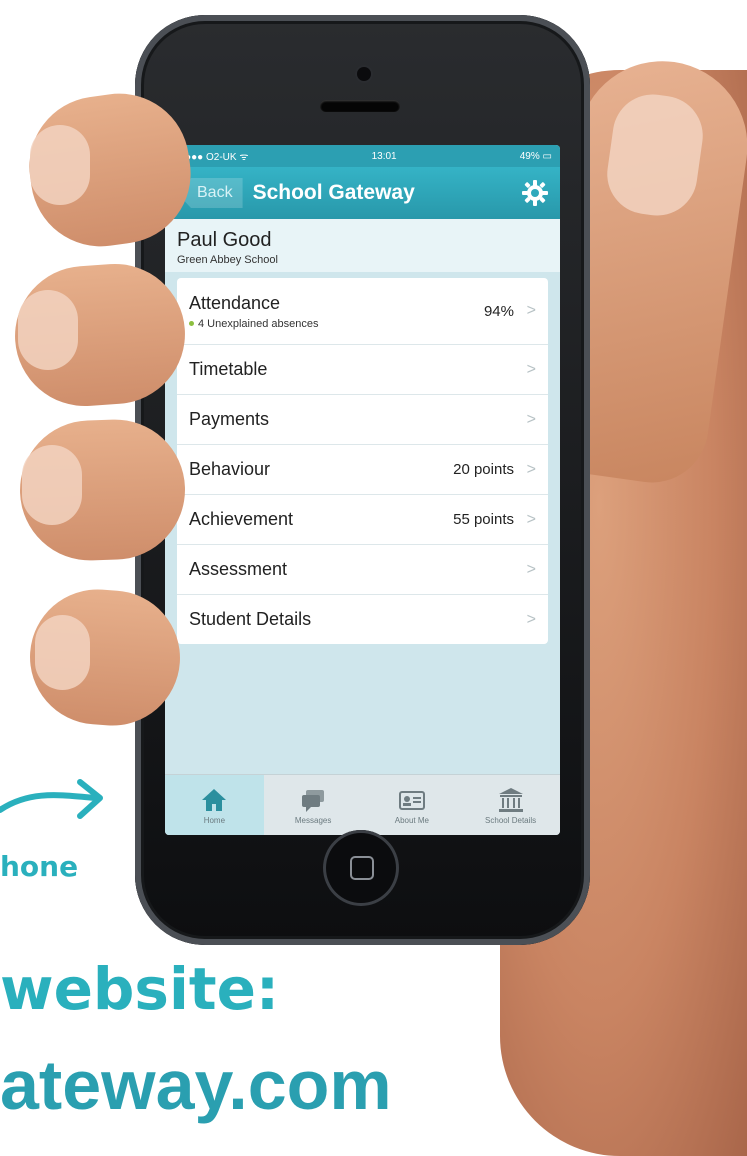  Describe the element at coordinates (228, 369) in the screenshot. I see `menu-item-label: Timetable` at that location.